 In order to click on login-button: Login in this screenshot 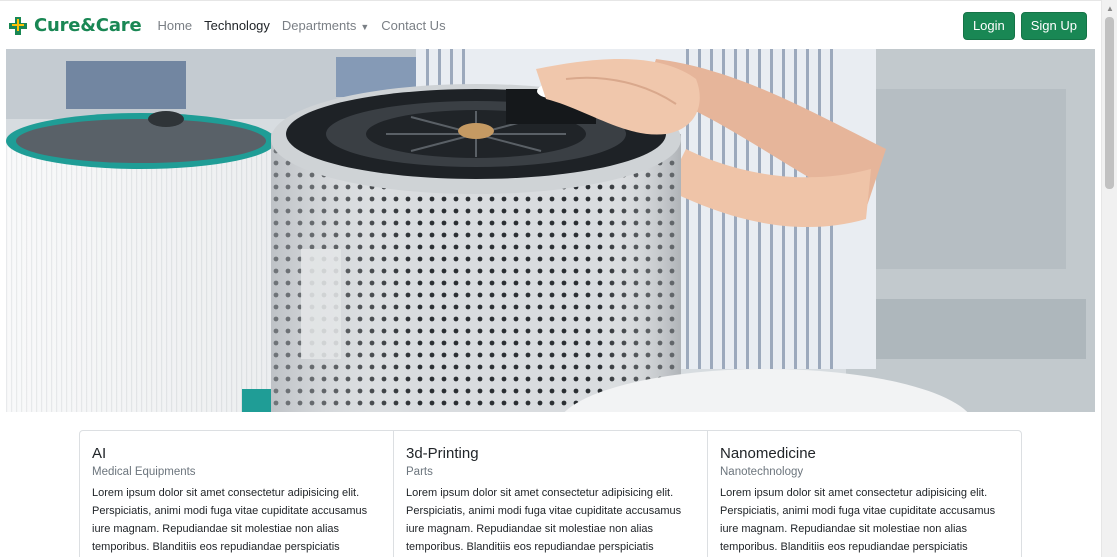, I will do `click(988, 25)`.